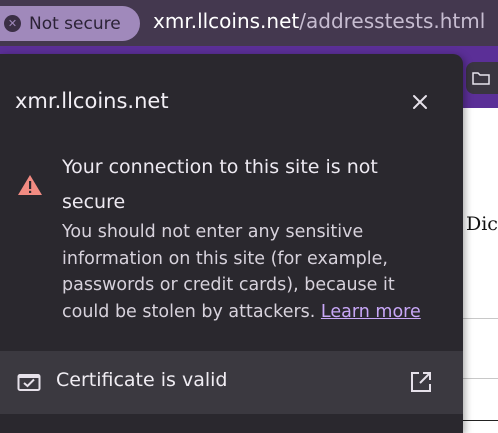  Describe the element at coordinates (421, 382) in the screenshot. I see `open-external-icon` at that location.